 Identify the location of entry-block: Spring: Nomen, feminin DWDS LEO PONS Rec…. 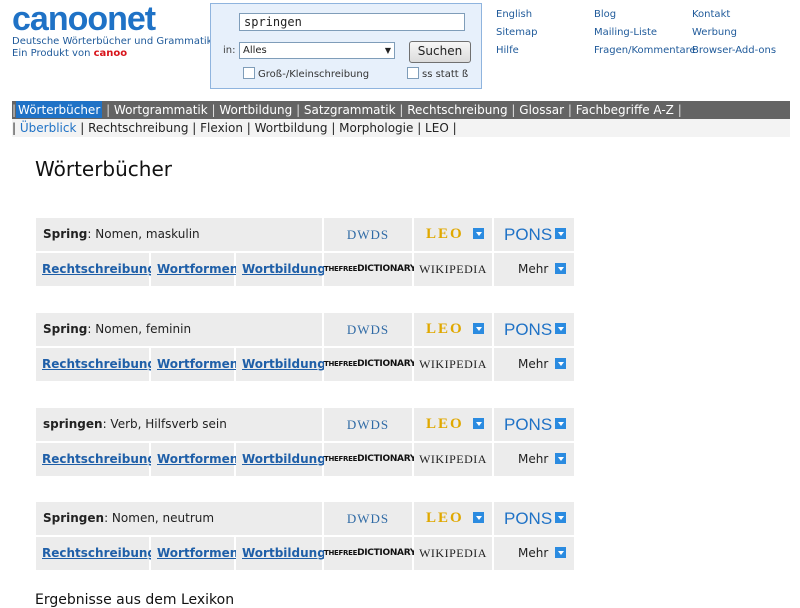
(305, 348).